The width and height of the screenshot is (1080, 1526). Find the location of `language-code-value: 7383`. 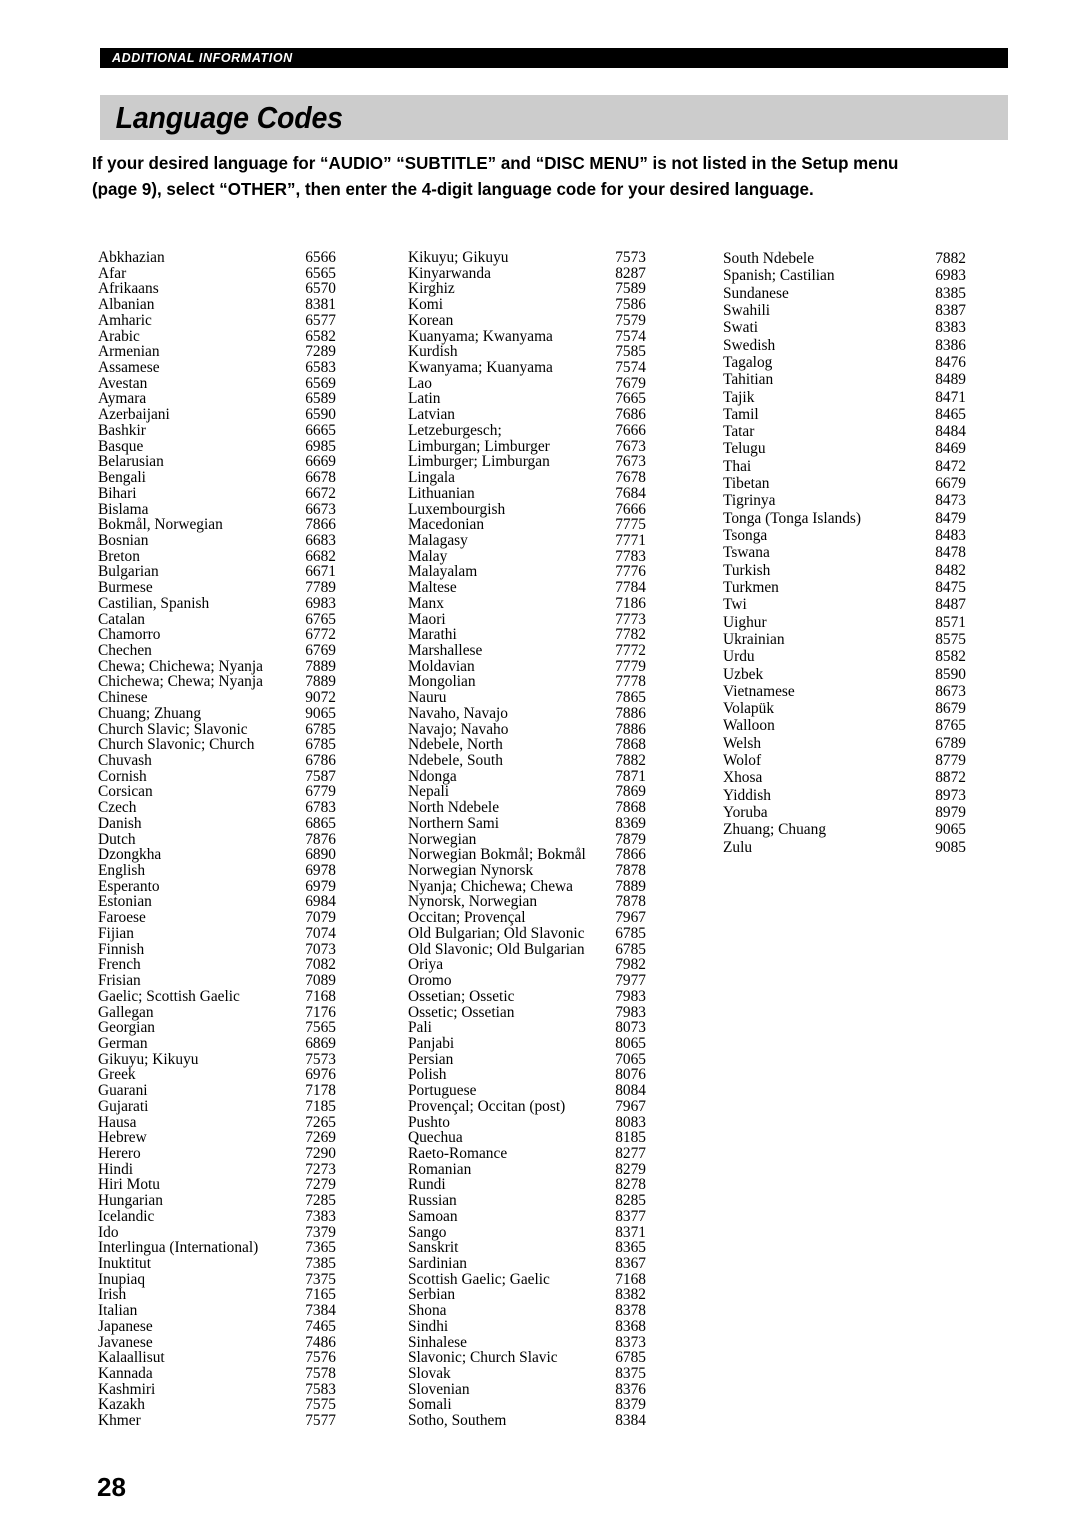

language-code-value: 7383 is located at coordinates (320, 1216).